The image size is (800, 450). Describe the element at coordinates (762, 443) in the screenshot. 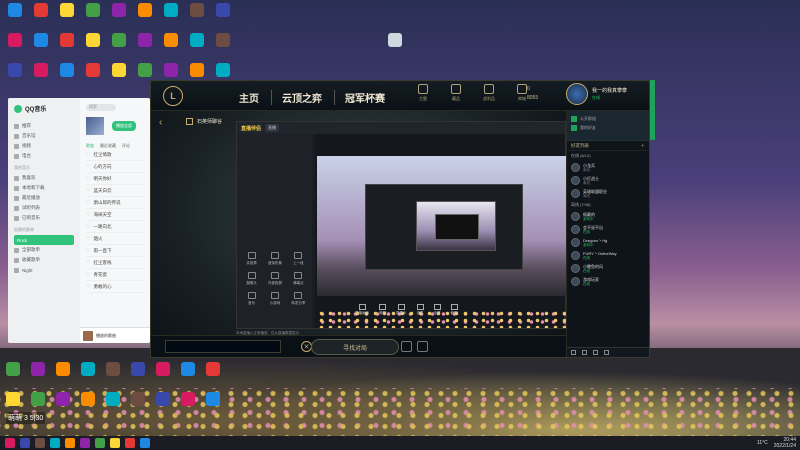

I see `weather: 11°C` at that location.